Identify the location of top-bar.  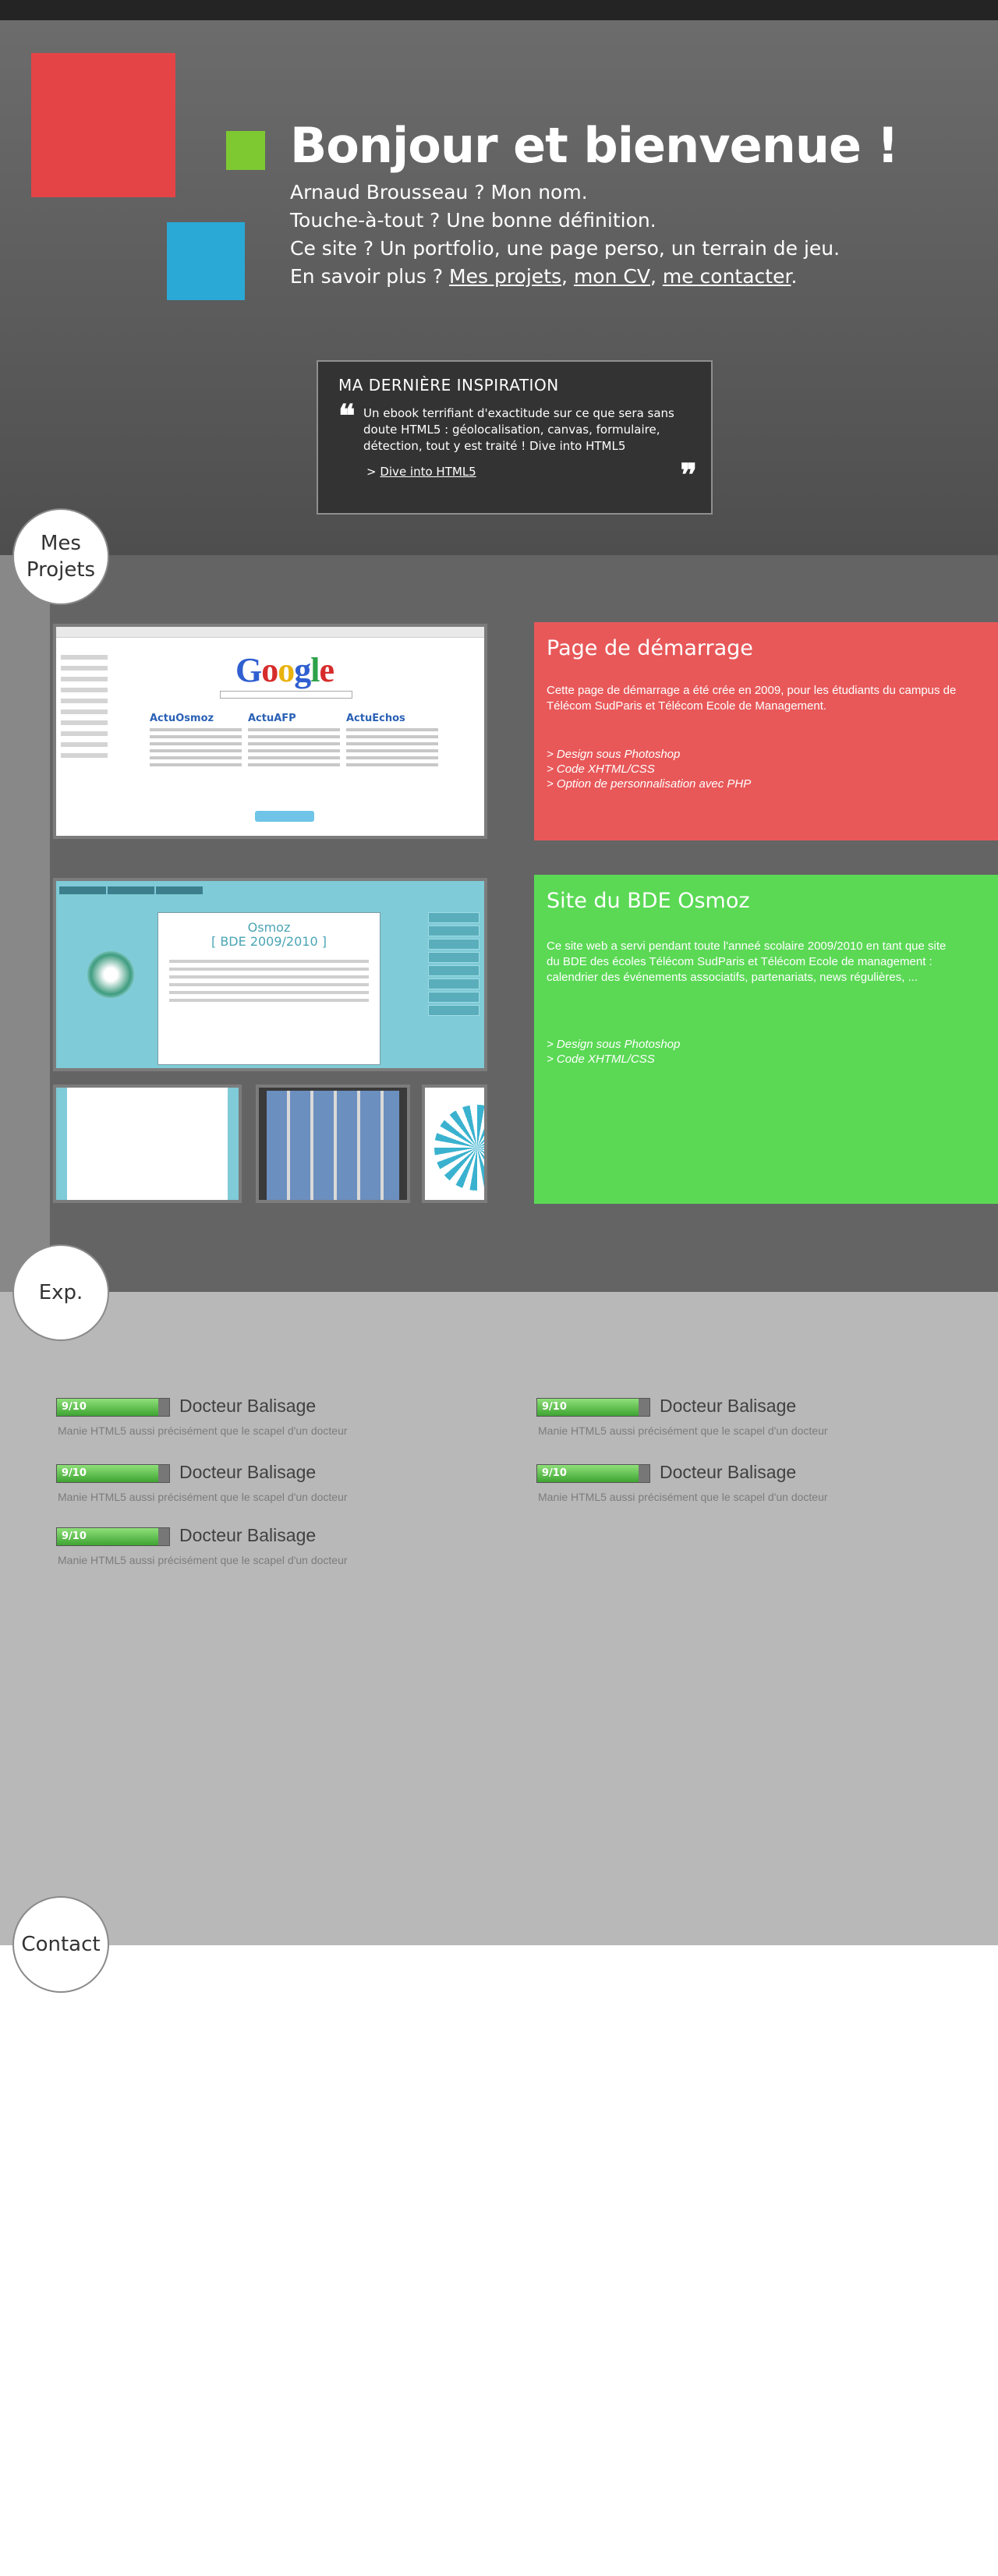
(499, 10).